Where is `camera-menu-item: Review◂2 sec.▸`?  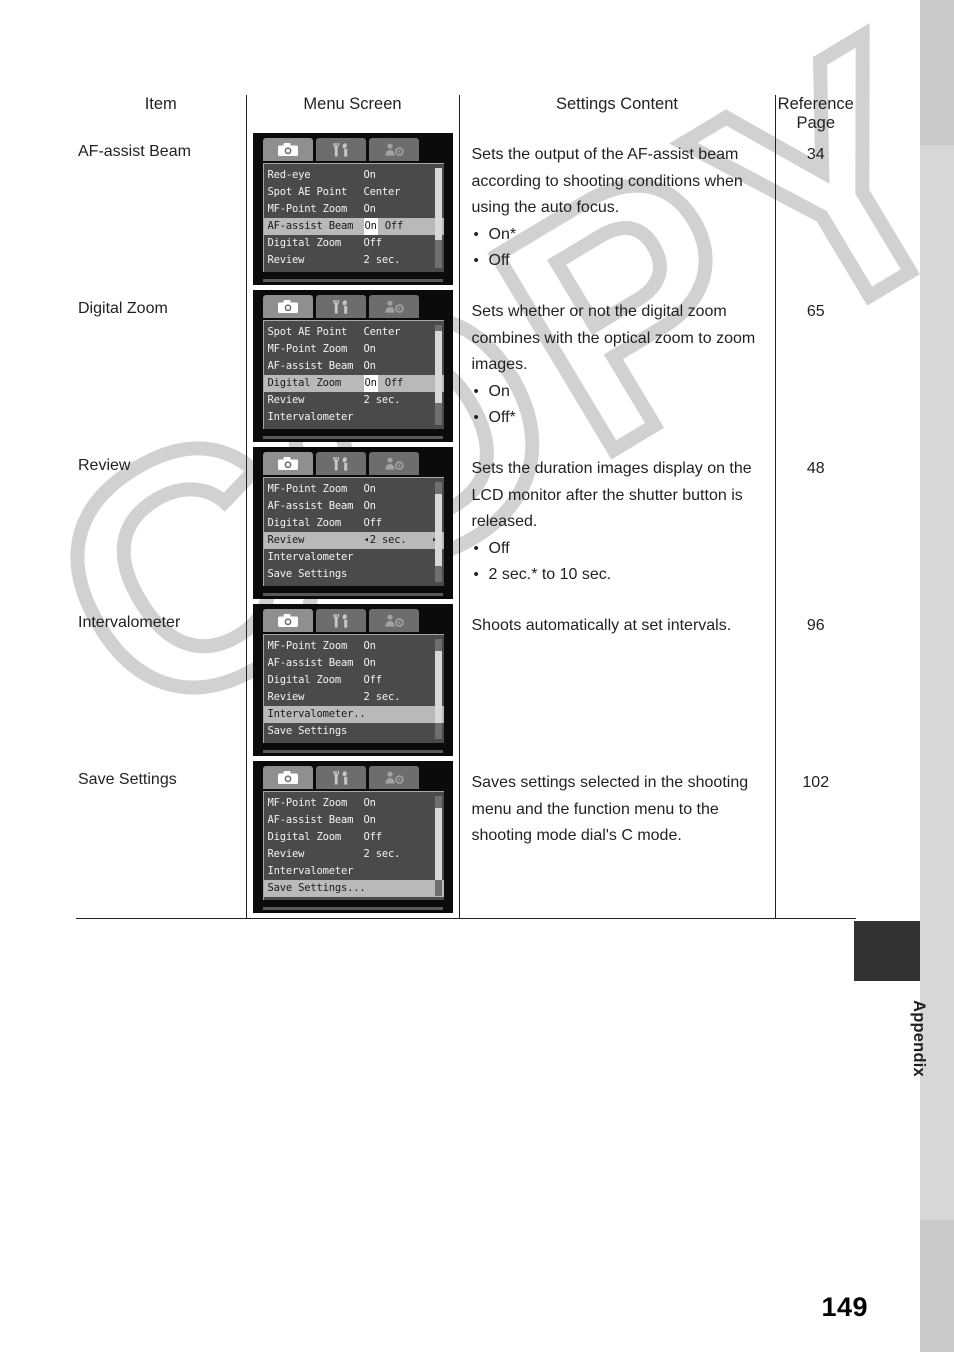 camera-menu-item: Review◂2 sec.▸ is located at coordinates (353, 540).